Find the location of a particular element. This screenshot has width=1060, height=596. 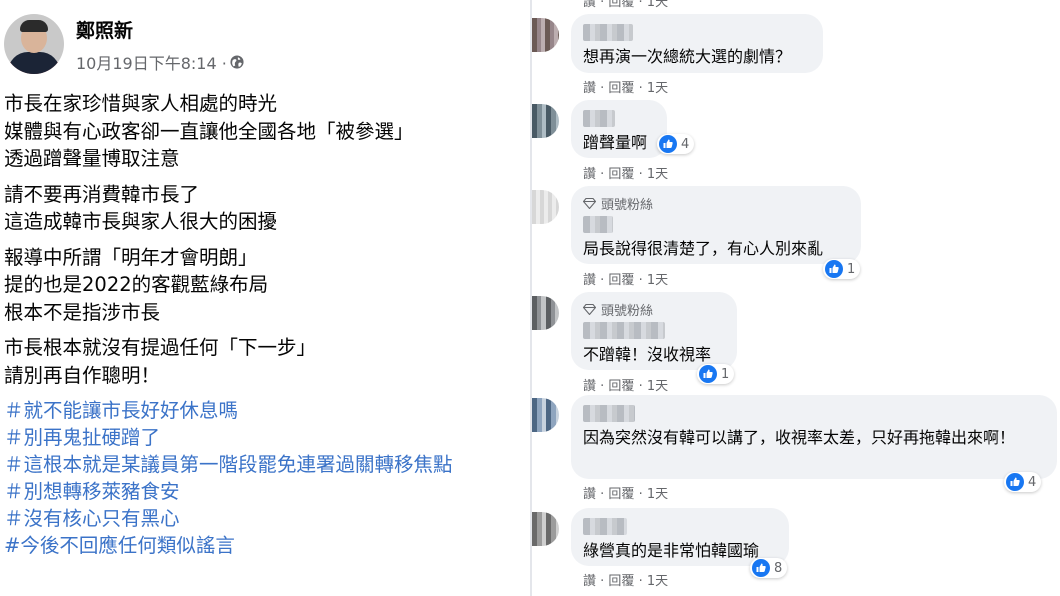

post-paragraph: 請不要再消費韓市長了 這造成韓市長與家人很大的困擾 is located at coordinates (265, 208).